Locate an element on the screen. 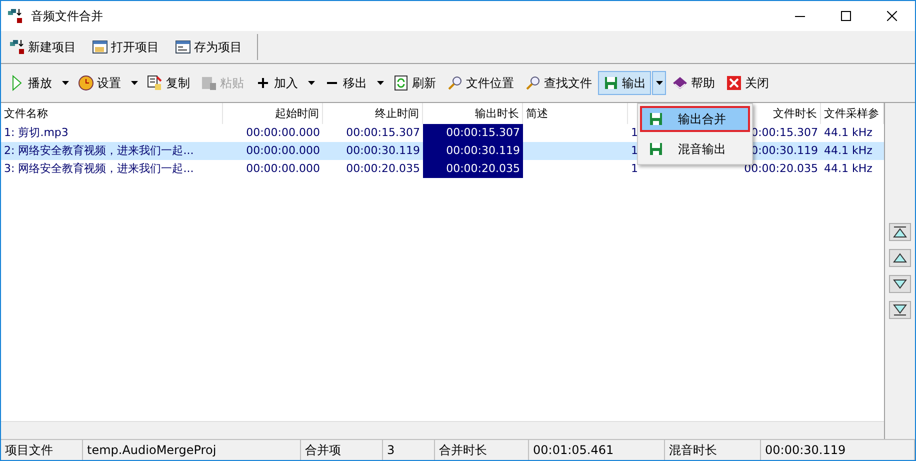 This screenshot has width=916, height=461. toolbar-button: 输出 is located at coordinates (624, 83).